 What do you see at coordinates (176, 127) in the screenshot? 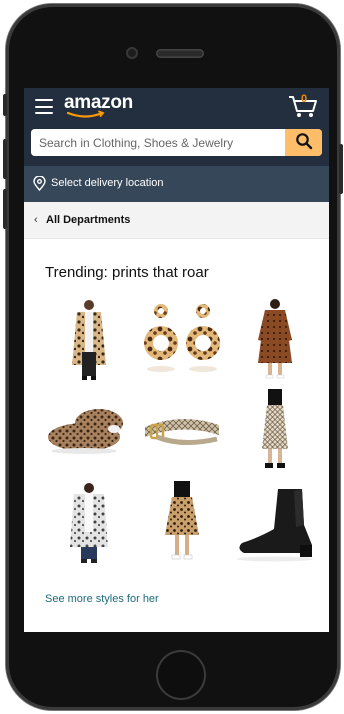
I see `top-navigation-bar: amazon 0` at bounding box center [176, 127].